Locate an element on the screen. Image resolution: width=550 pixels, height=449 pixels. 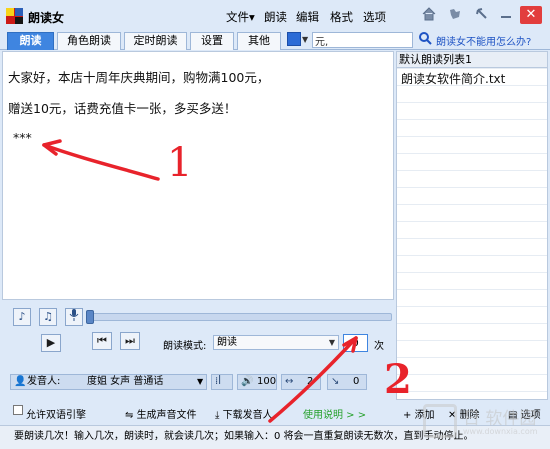
next-icon: ⏭ is located at coordinates (130, 341).